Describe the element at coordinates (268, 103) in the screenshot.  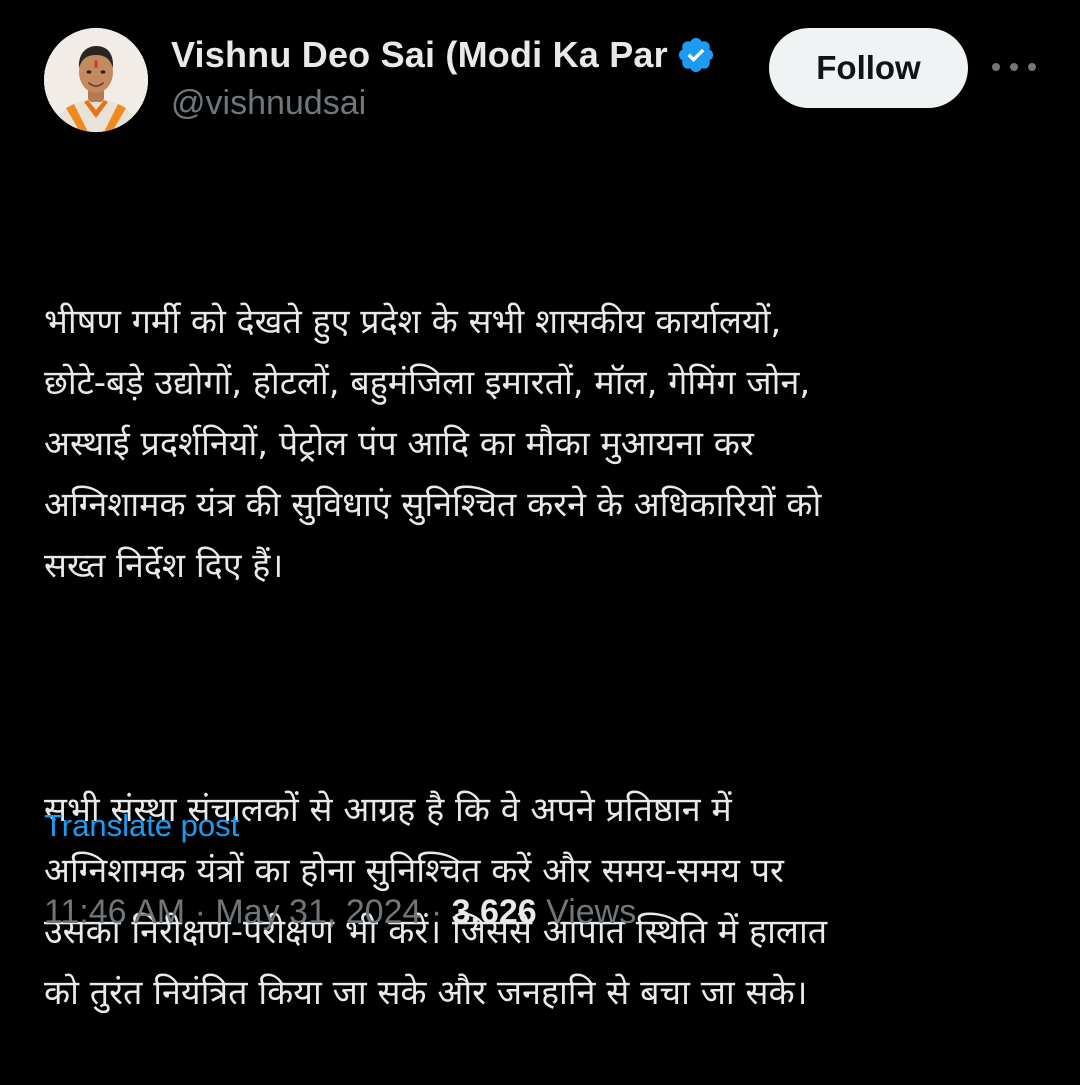
I see `author-handle: @vishnudsai` at that location.